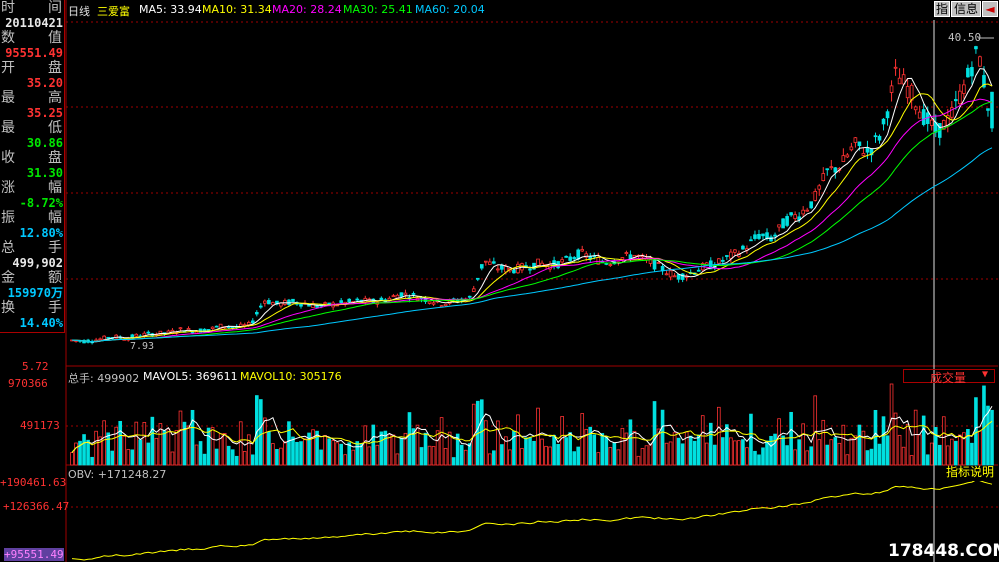 The height and width of the screenshot is (562, 999). What do you see at coordinates (966, 9) in the screenshot?
I see `info-button: 信息` at bounding box center [966, 9].